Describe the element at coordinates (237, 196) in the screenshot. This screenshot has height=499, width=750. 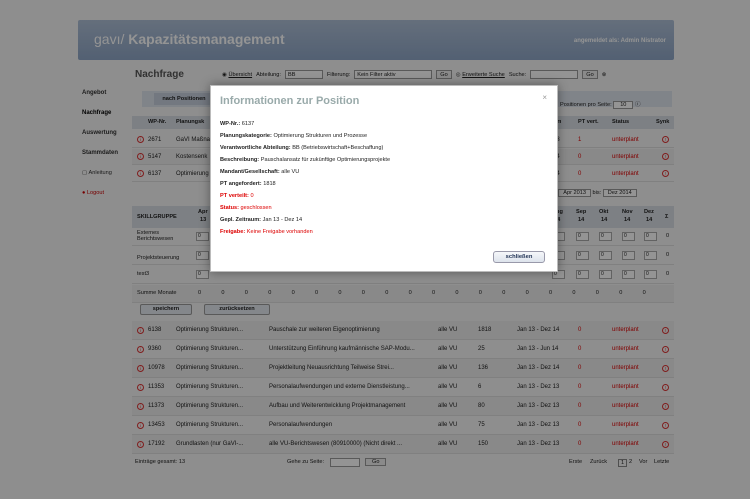
I see `modal-pt-verteilt: PT verteilt: 0` at that location.